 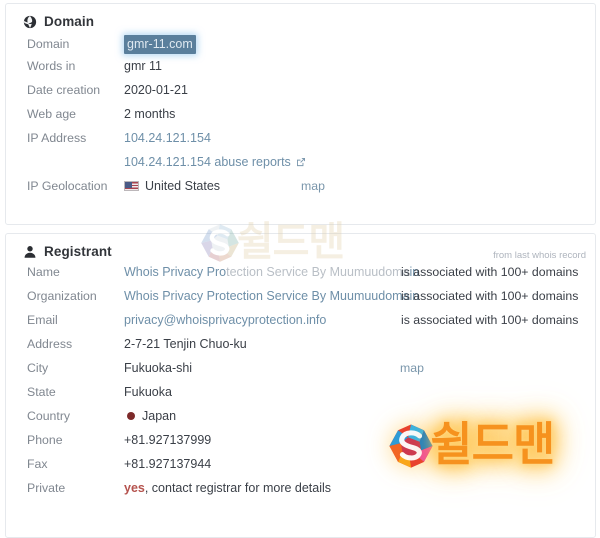 I want to click on value-date-creation: 2020-01-21, so click(x=156, y=90).